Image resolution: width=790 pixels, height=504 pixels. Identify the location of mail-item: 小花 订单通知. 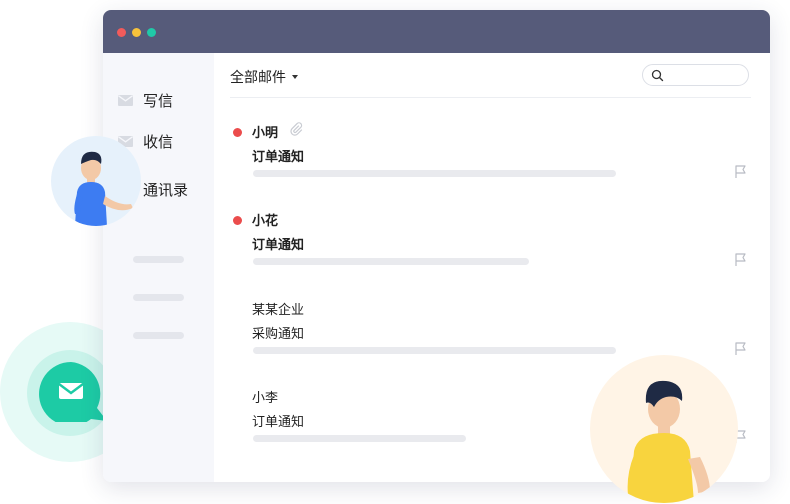
(492, 247).